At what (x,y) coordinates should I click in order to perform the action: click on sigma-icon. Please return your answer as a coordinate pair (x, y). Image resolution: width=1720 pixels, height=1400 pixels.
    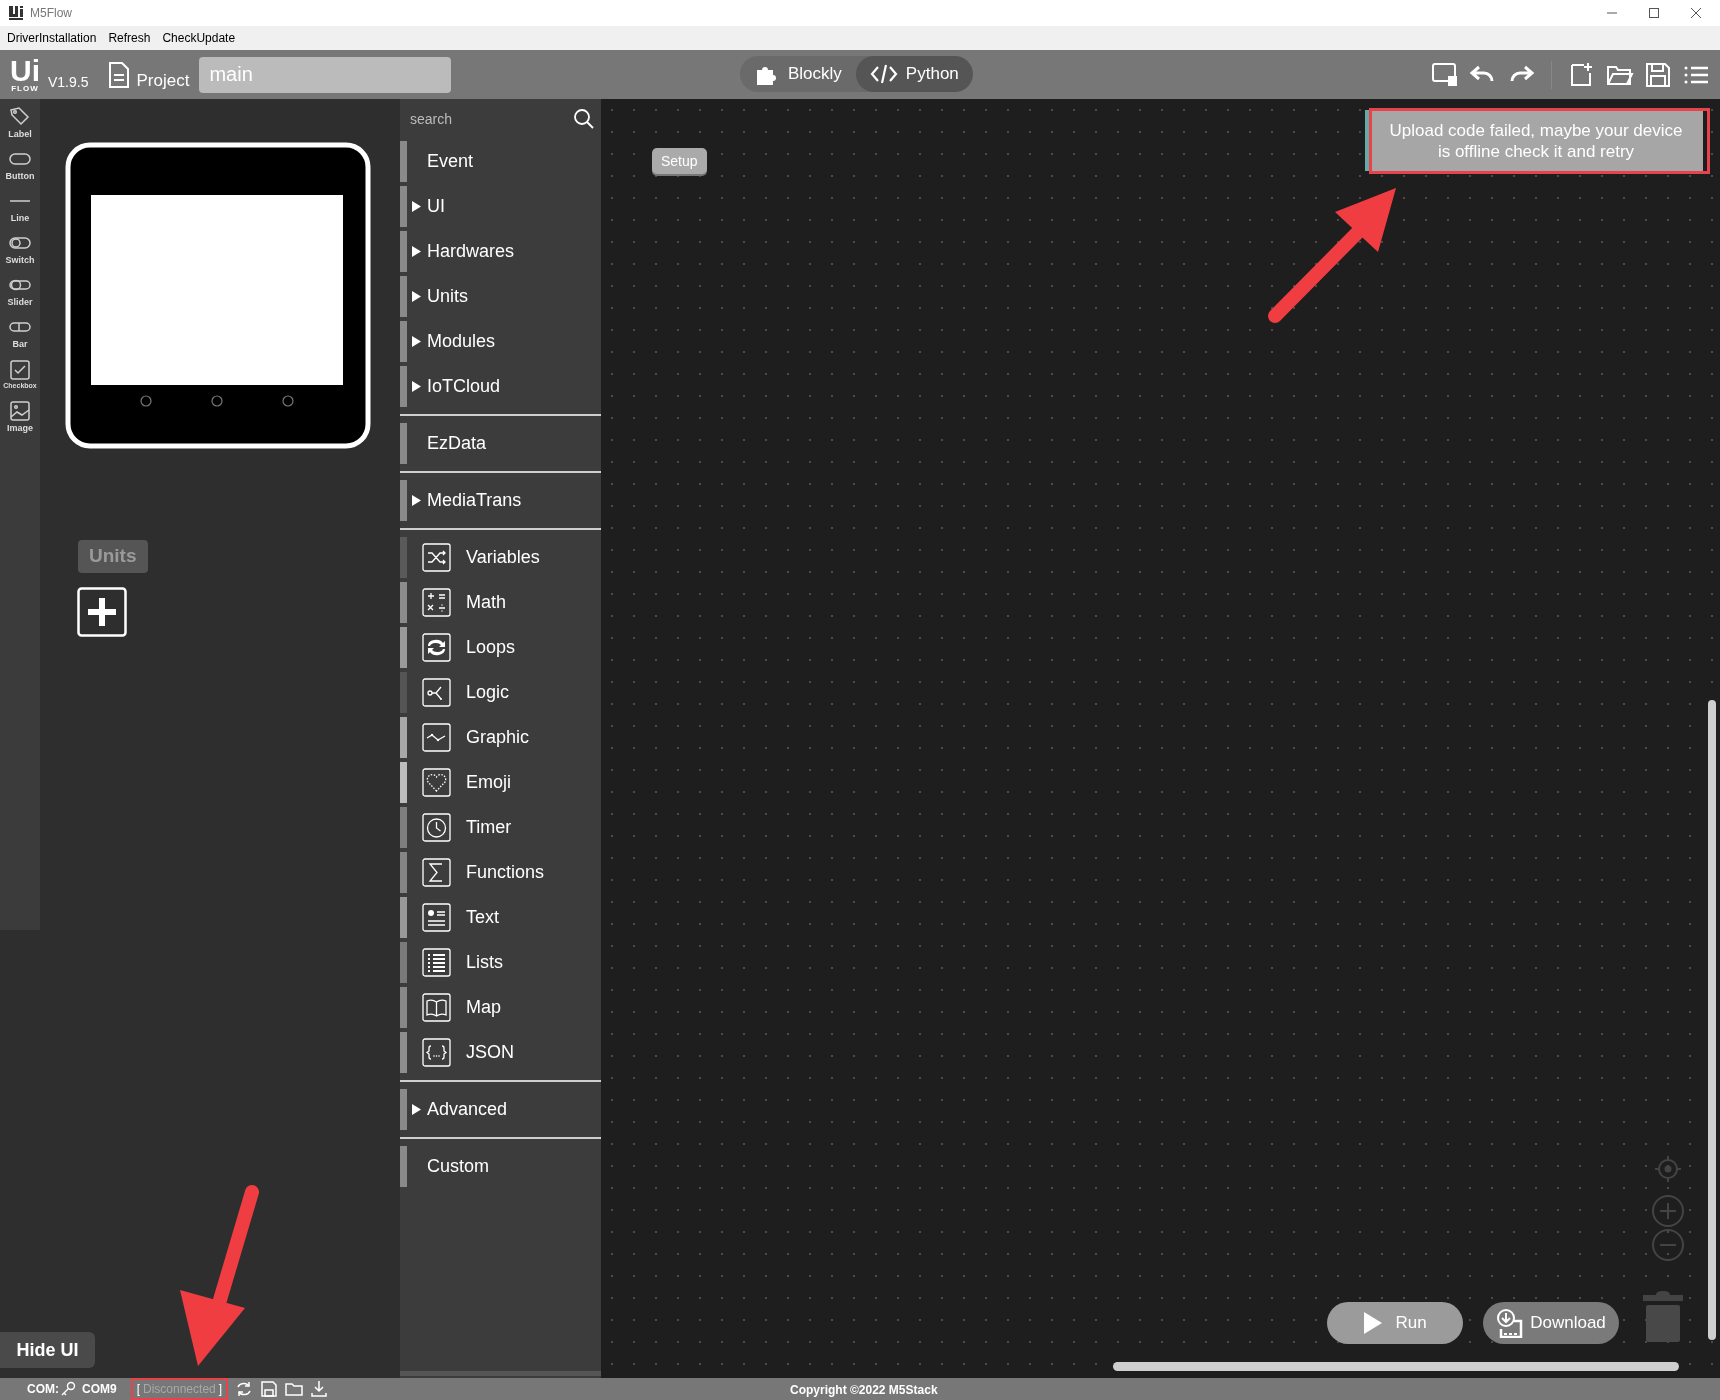
    Looking at the image, I should click on (436, 872).